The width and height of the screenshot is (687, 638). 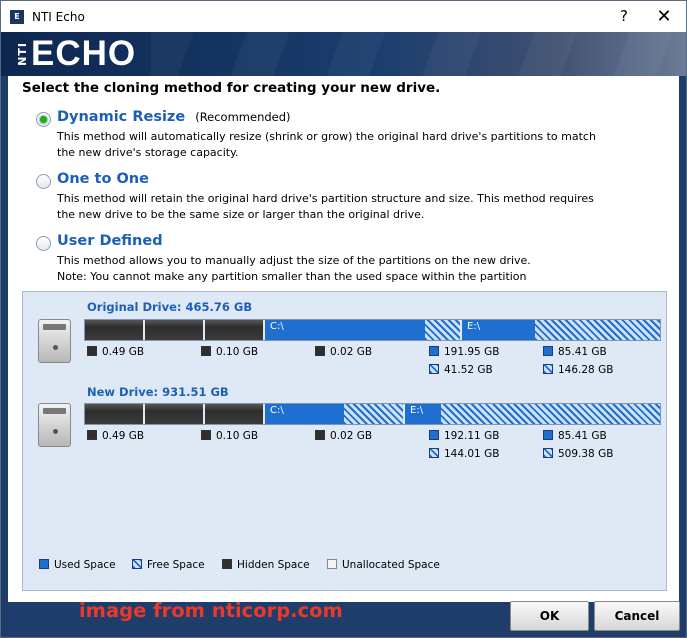 I want to click on one-to-one-label: One to One, so click(x=103, y=179).